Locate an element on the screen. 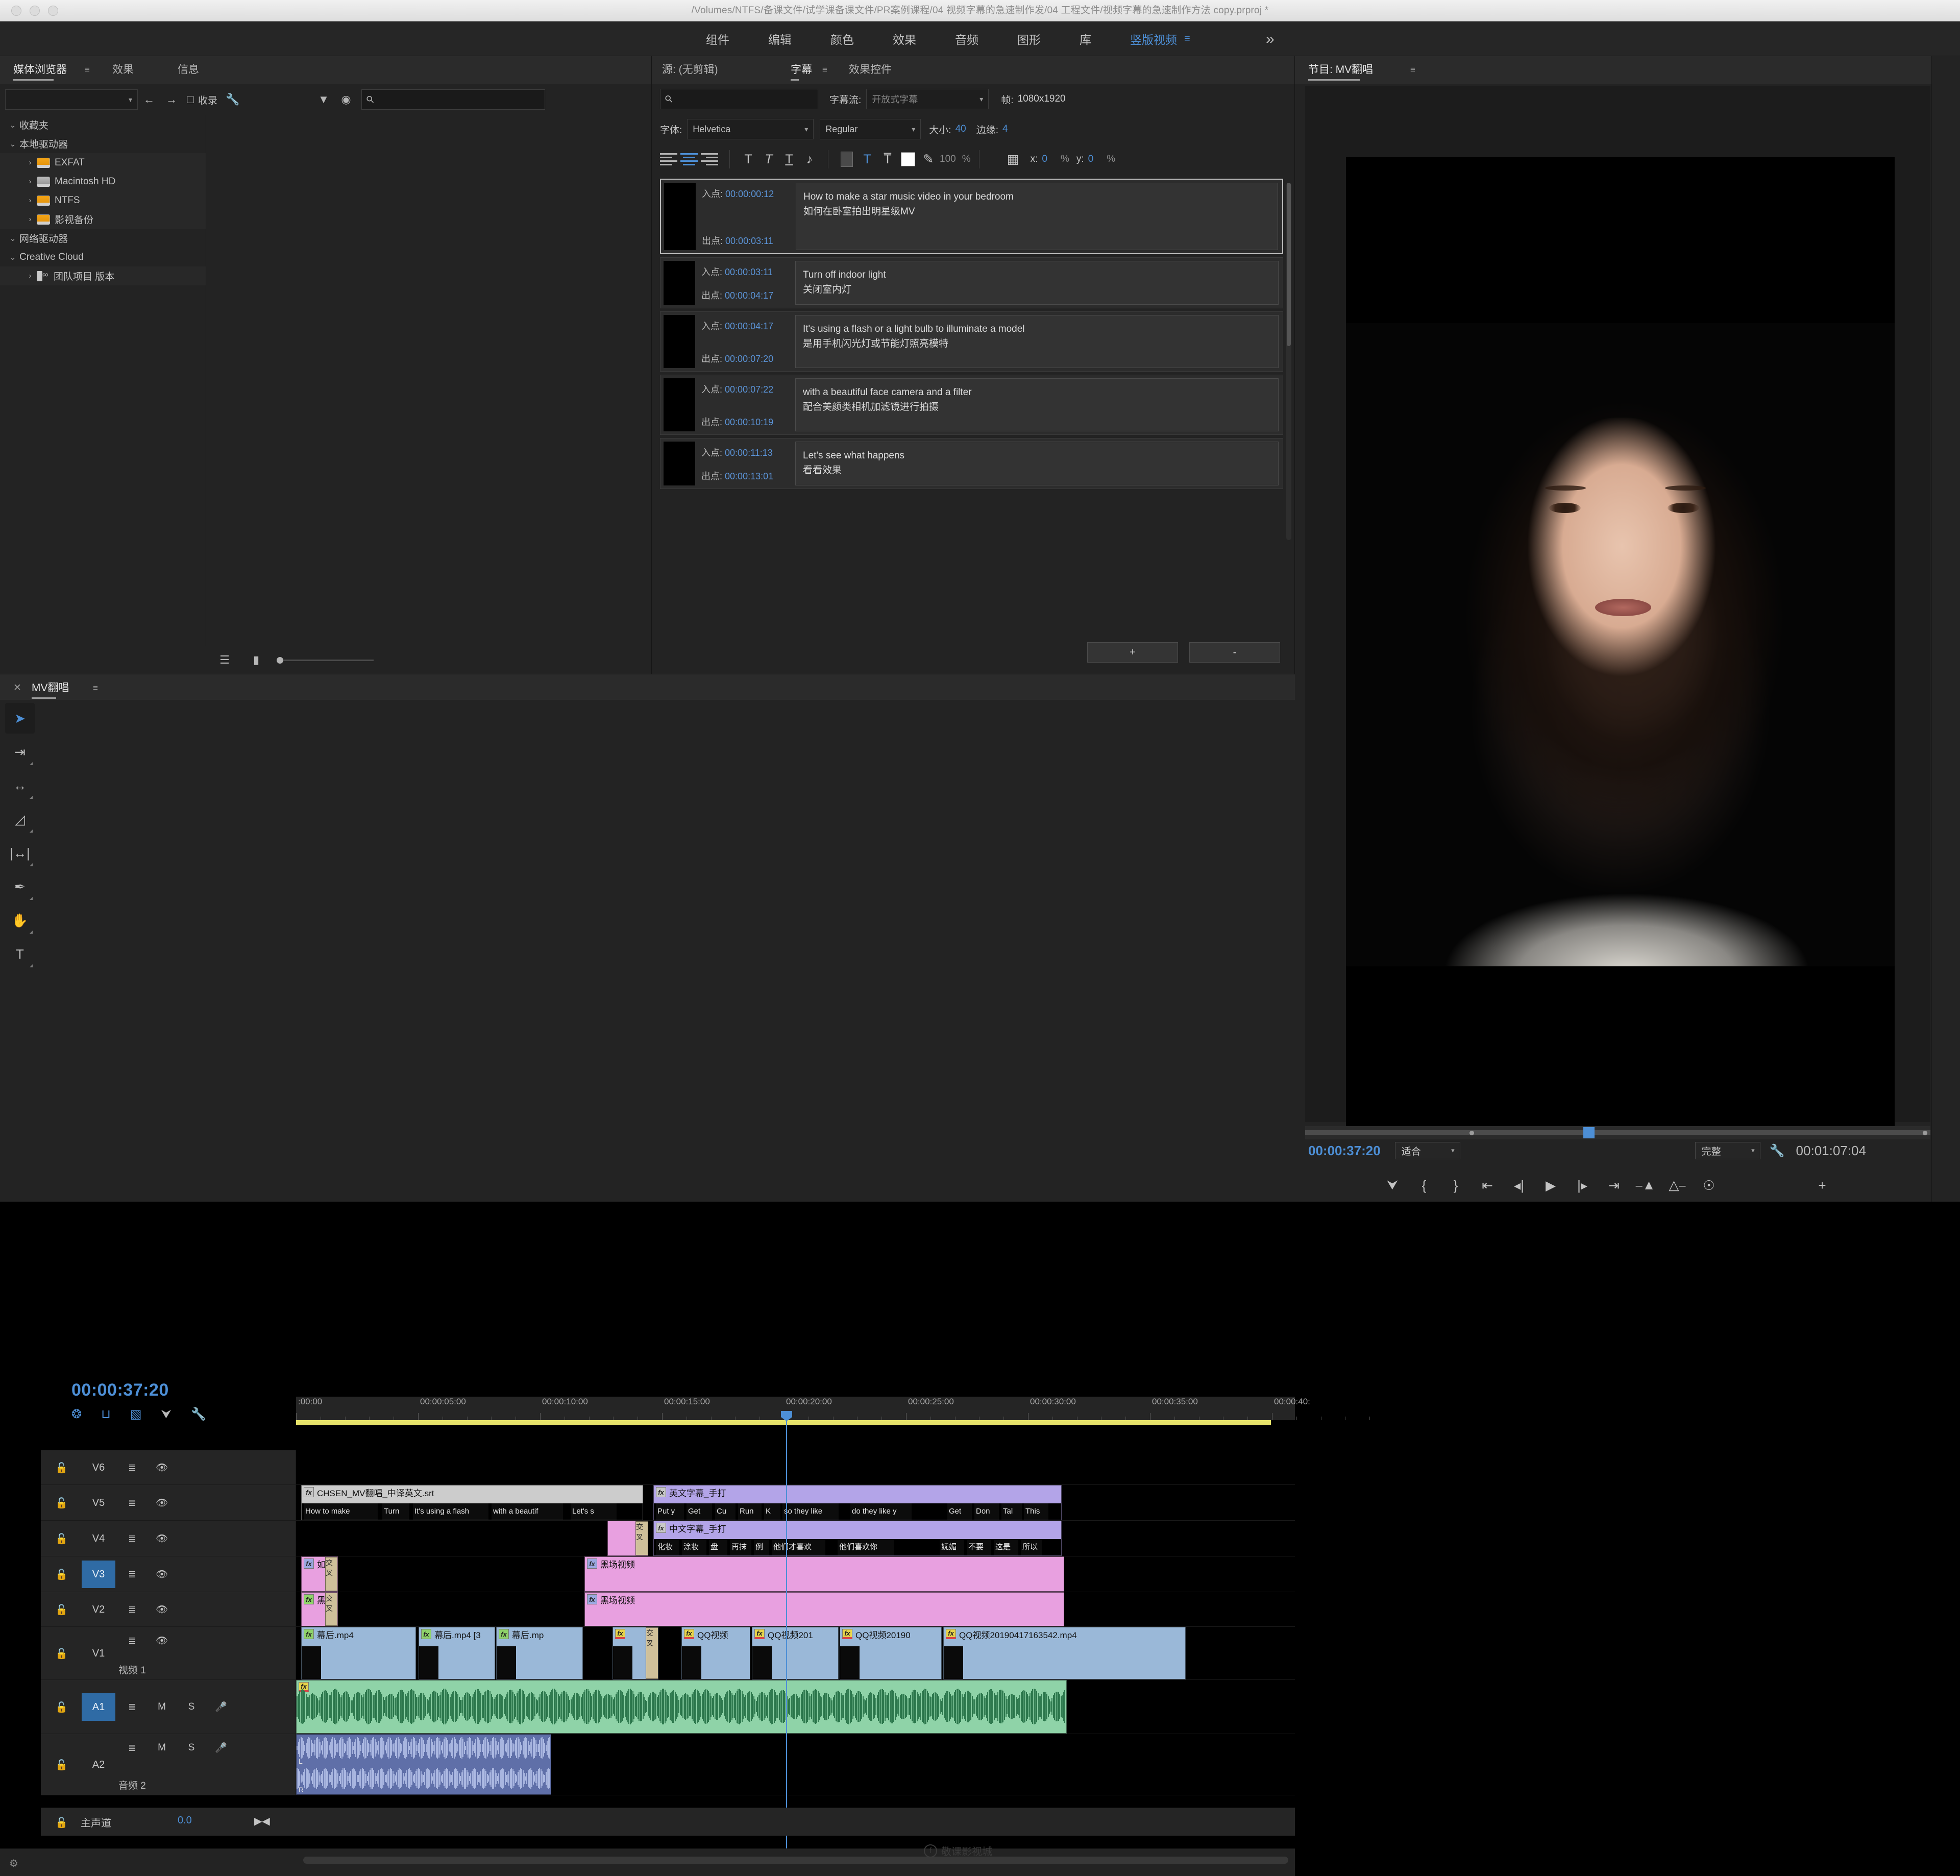 Image resolution: width=1960 pixels, height=1876 pixels. caption-in-timecode: 00:00:07:22 is located at coordinates (749, 389).